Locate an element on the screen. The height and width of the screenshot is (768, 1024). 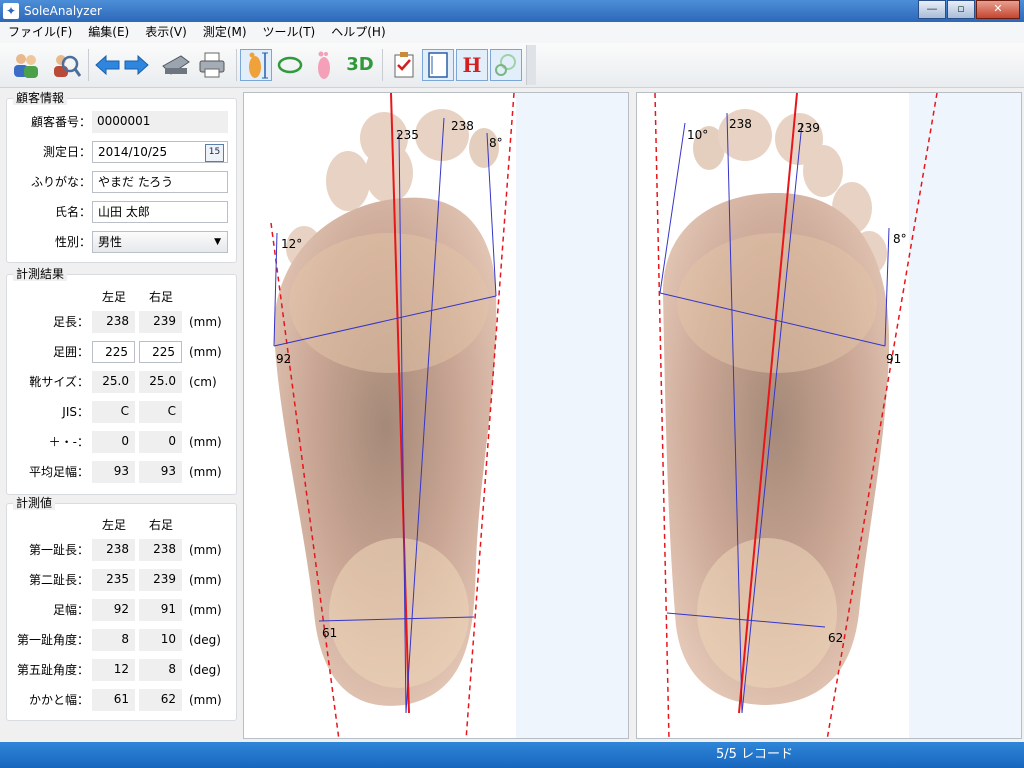
shoe-size-label: 靴サイズ： is located at coordinates (59, 382).